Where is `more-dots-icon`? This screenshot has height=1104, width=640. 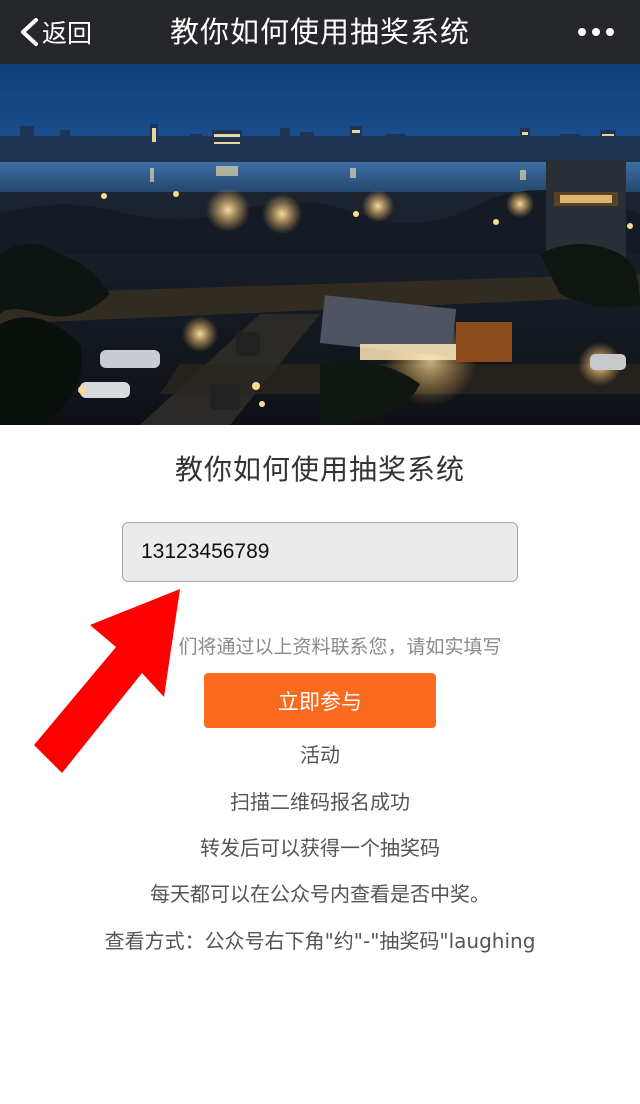
more-dots-icon is located at coordinates (596, 32).